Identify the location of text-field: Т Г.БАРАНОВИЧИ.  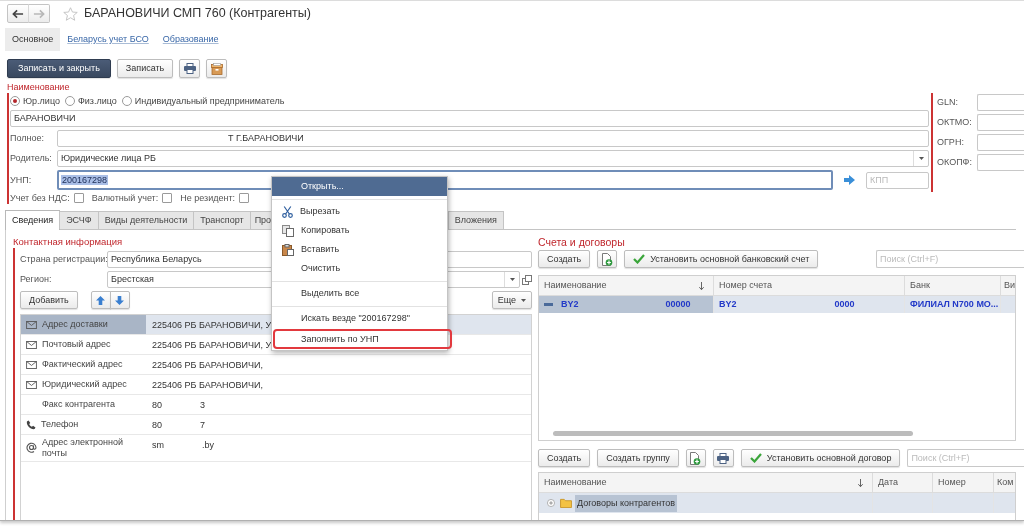
(493, 138).